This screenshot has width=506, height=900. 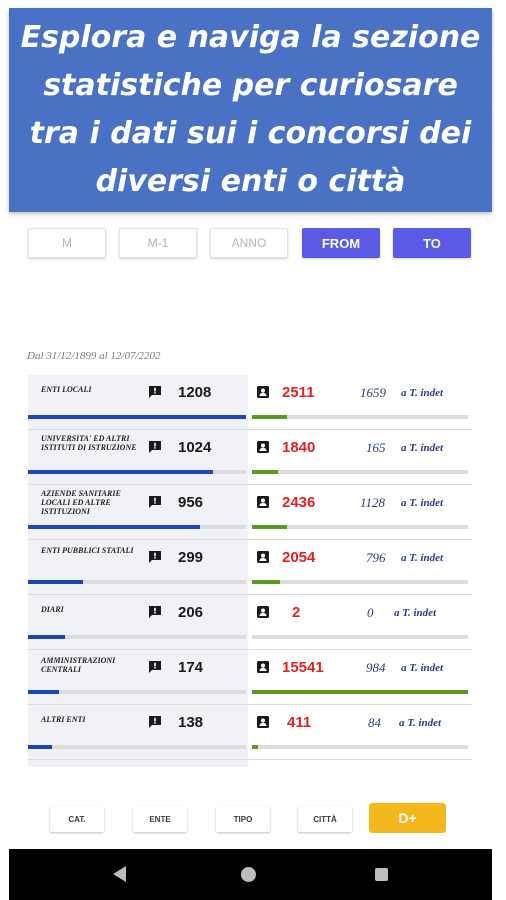 What do you see at coordinates (376, 667) in the screenshot?
I see `indeterminato-count: 984` at bounding box center [376, 667].